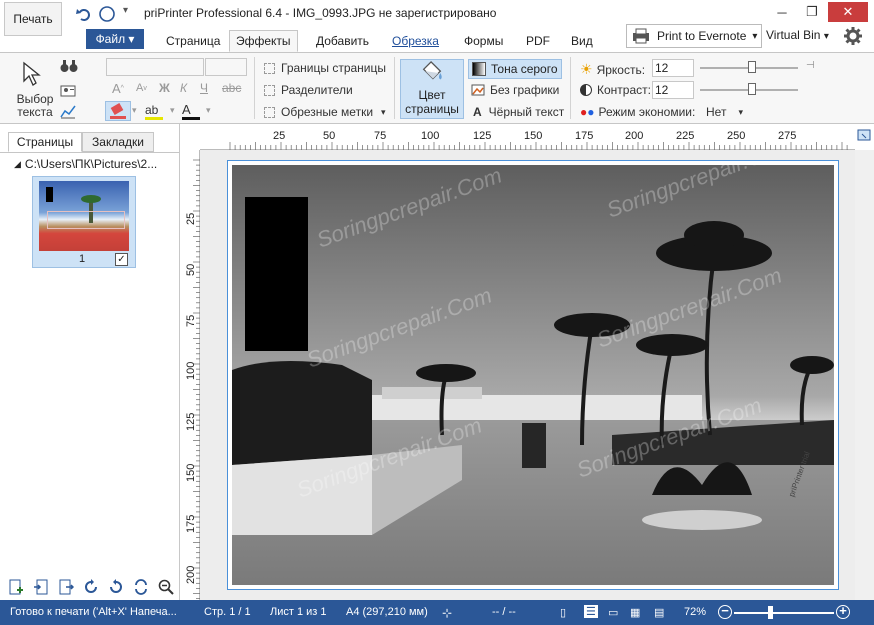  Describe the element at coordinates (752, 67) in the screenshot. I see `brightness-slider-thumb` at that location.